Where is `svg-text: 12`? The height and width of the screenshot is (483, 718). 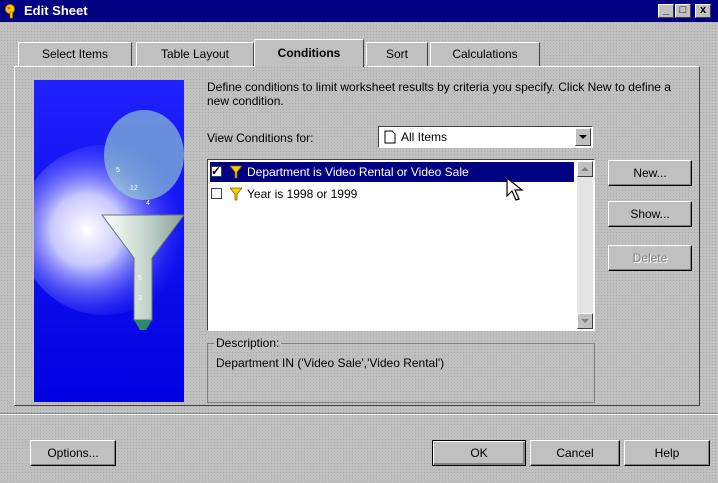
svg-text: 12 is located at coordinates (134, 188).